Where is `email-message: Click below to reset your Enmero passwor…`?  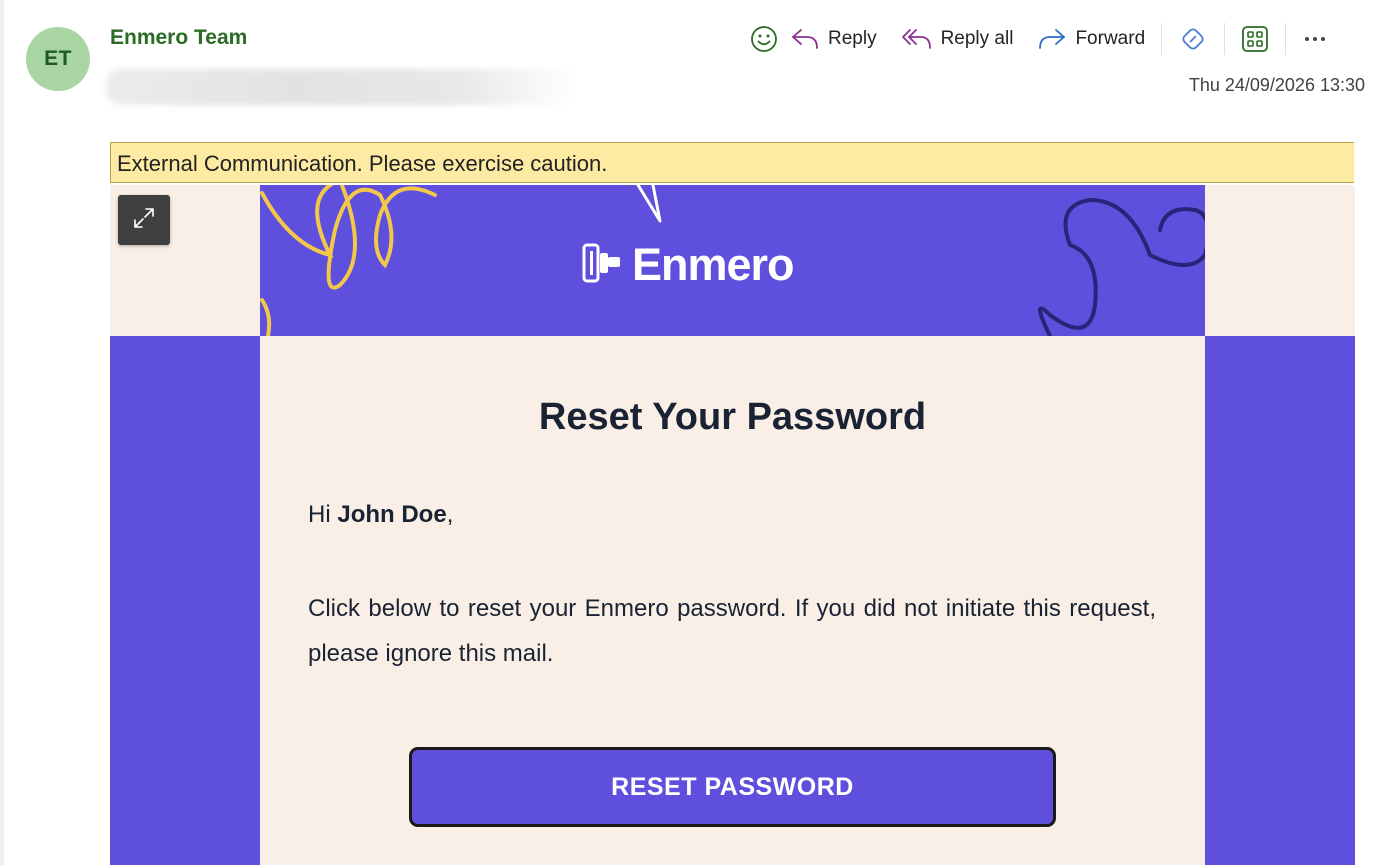
email-message: Click below to reset your Enmero passwor… is located at coordinates (732, 631).